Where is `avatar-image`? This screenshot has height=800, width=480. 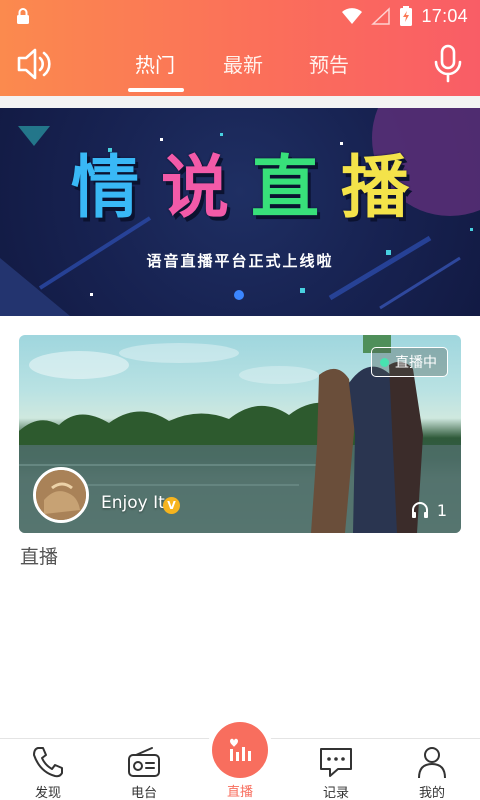 avatar-image is located at coordinates (61, 495).